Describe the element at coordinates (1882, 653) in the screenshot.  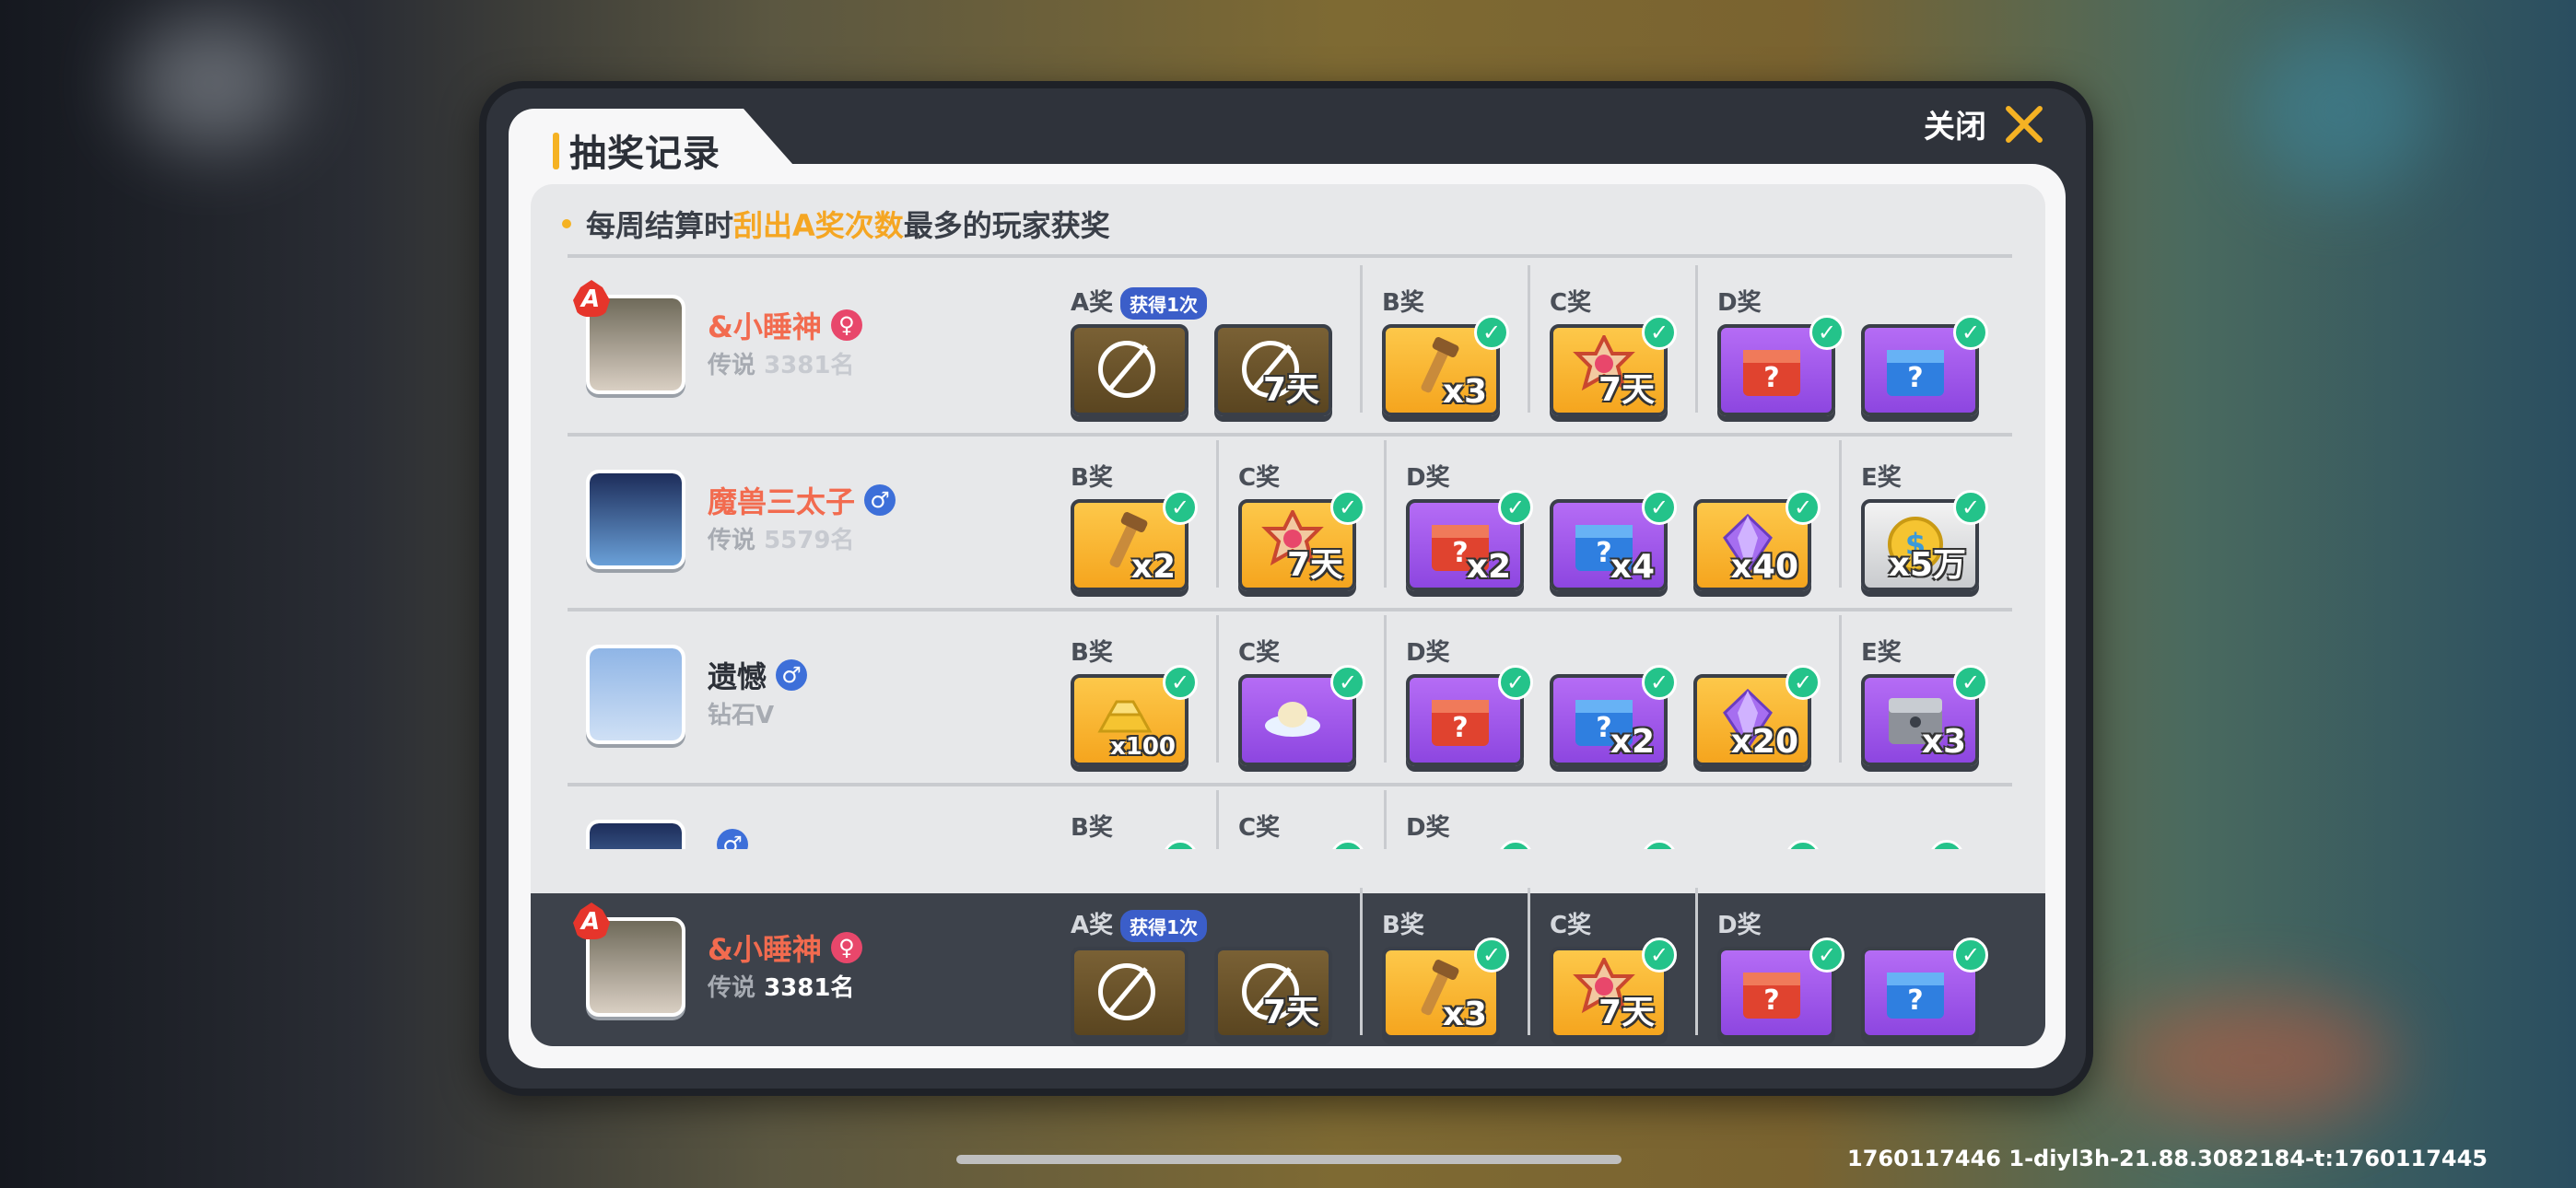
I see `prize-tier-label: E奖` at that location.